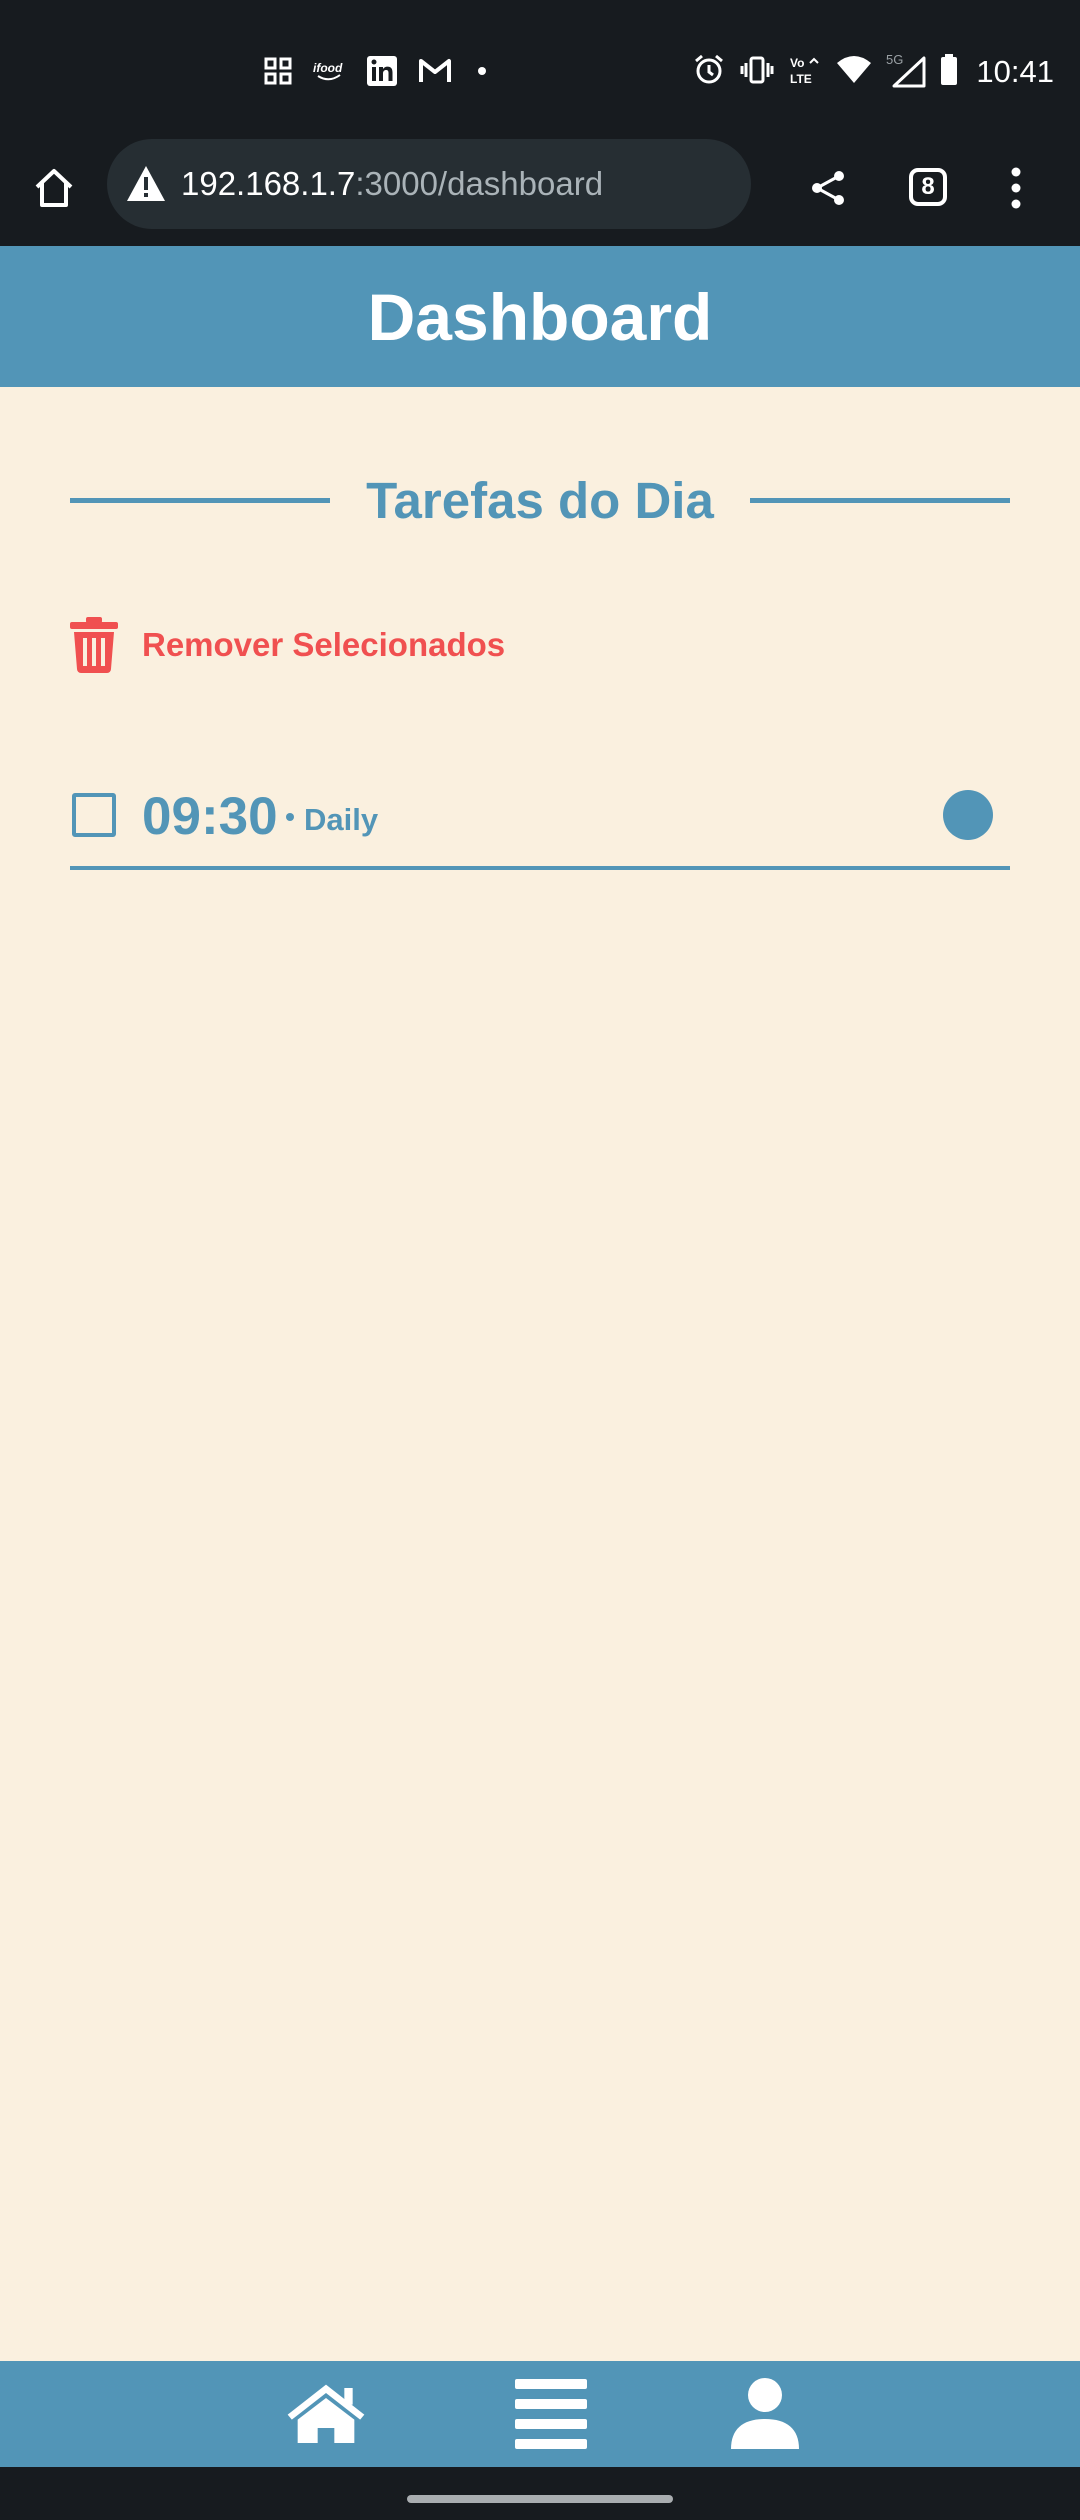 This screenshot has width=1080, height=2520. Describe the element at coordinates (94, 815) in the screenshot. I see `task-checkbox` at that location.